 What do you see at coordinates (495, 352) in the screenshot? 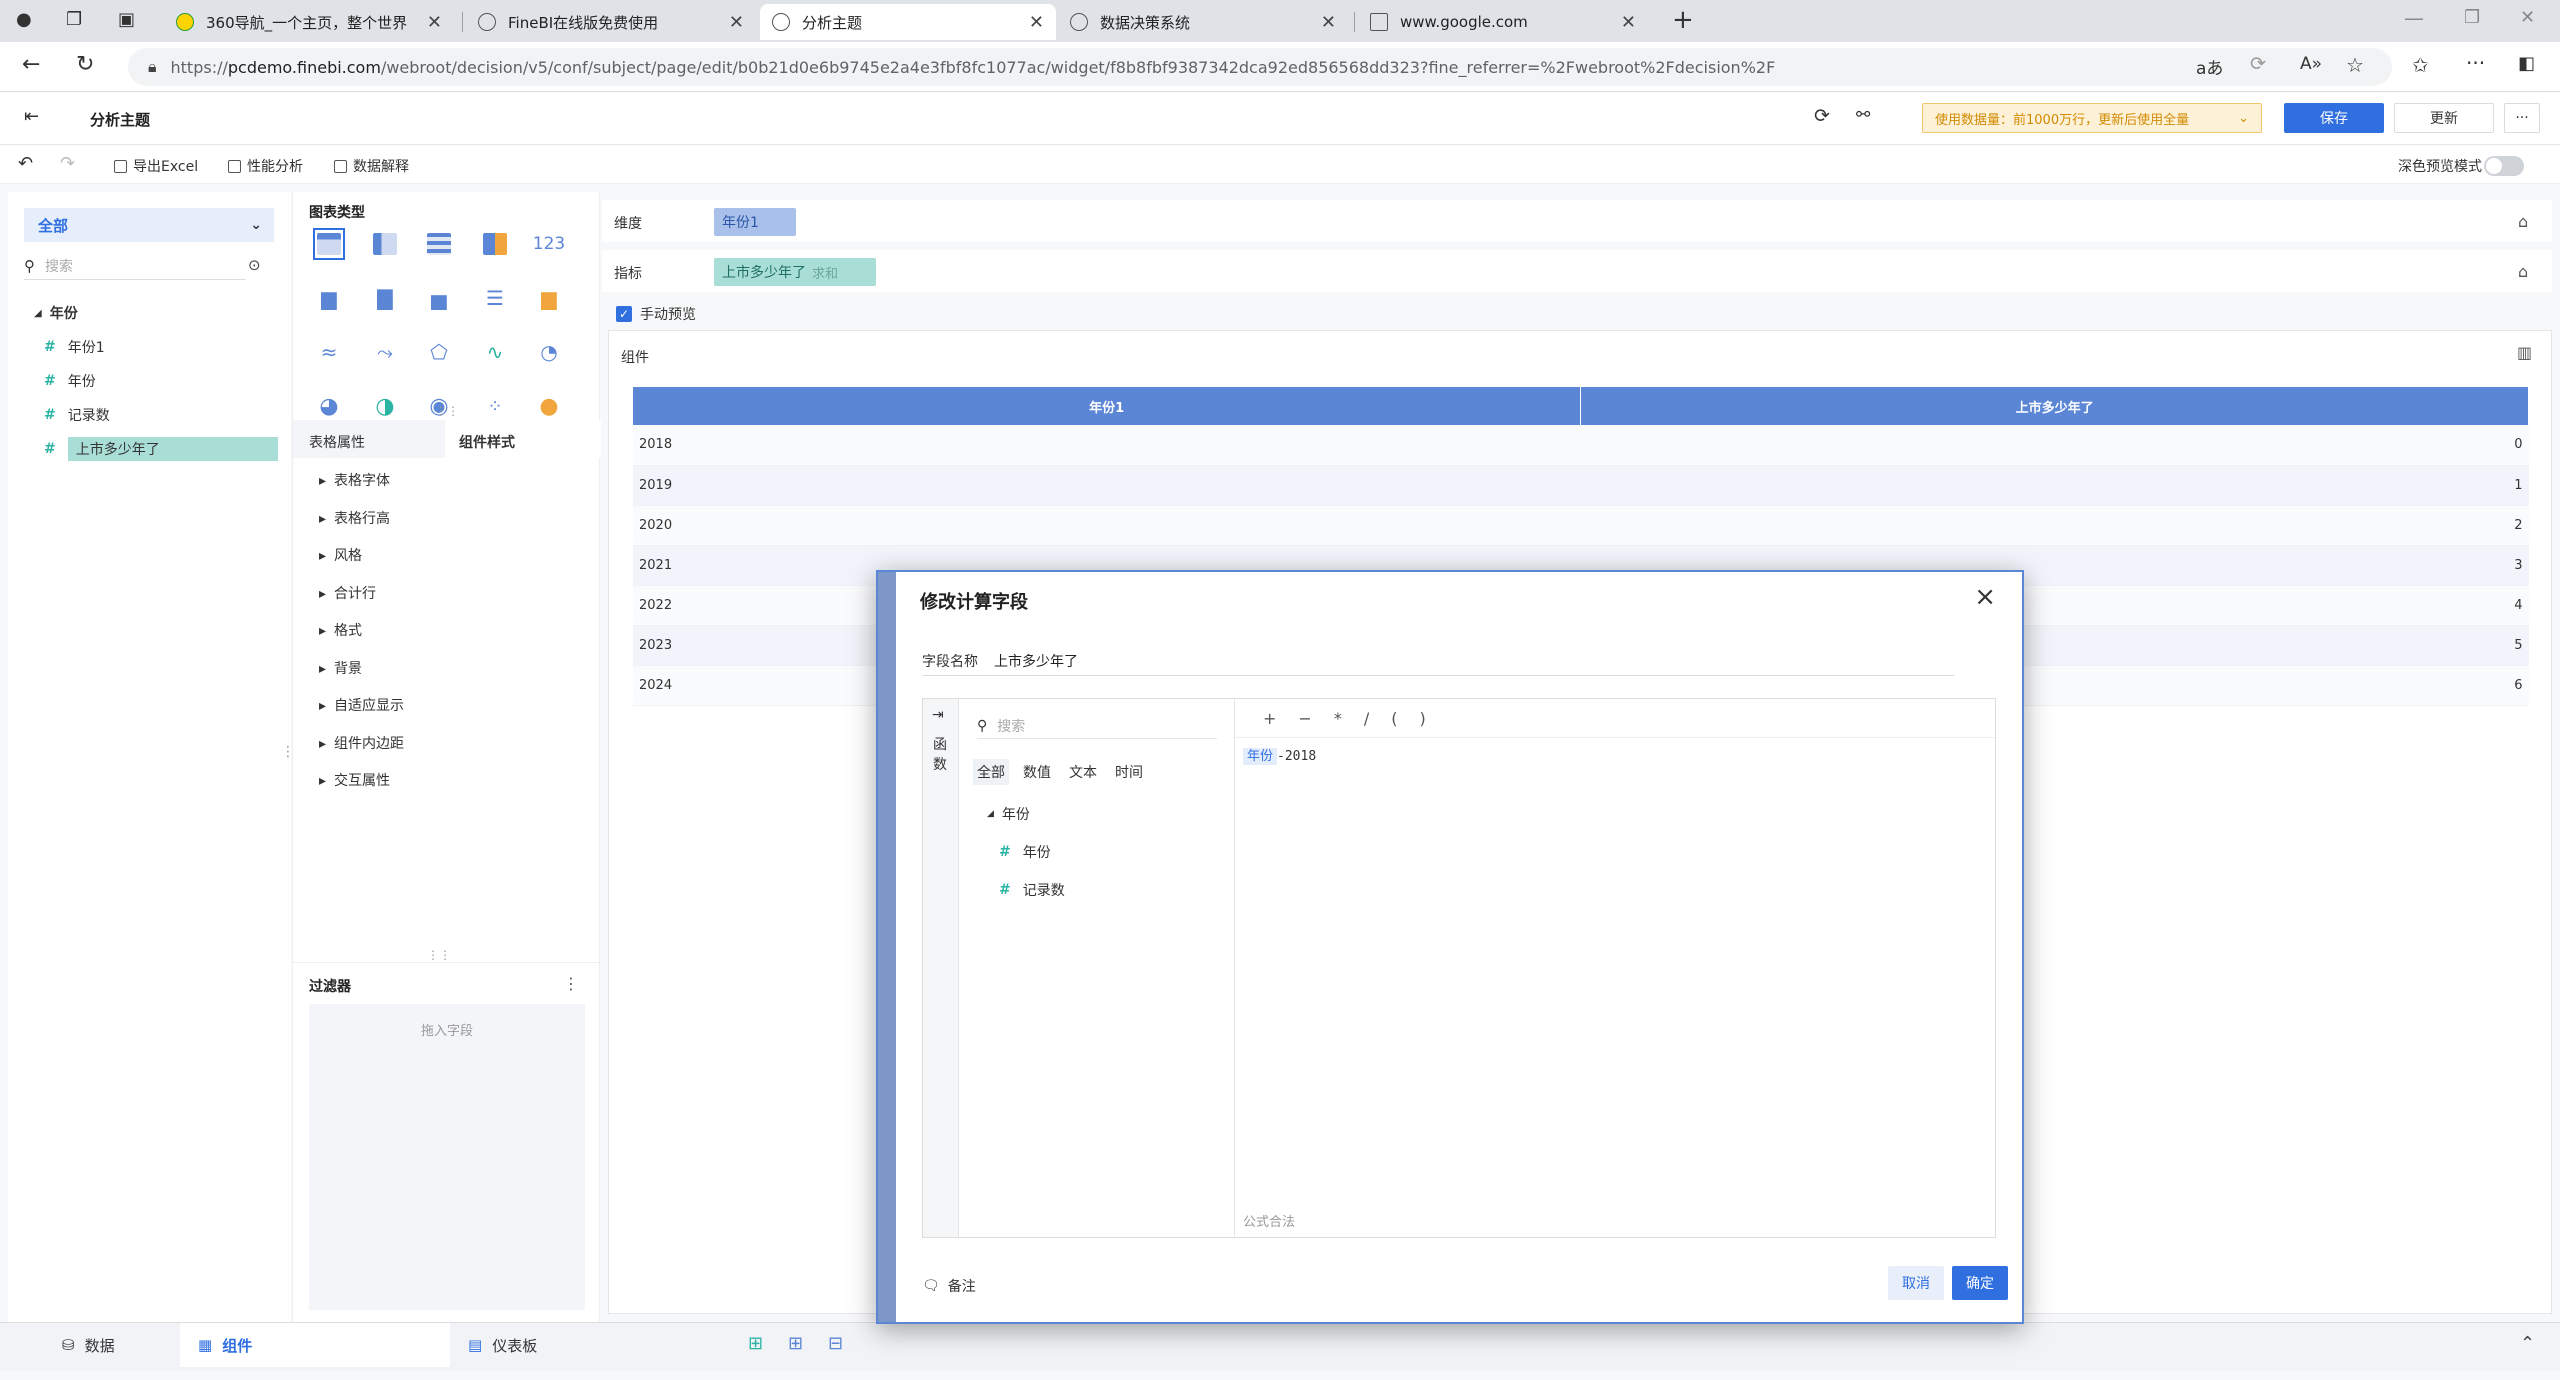
I see `stream-chart-icon: ∿` at bounding box center [495, 352].